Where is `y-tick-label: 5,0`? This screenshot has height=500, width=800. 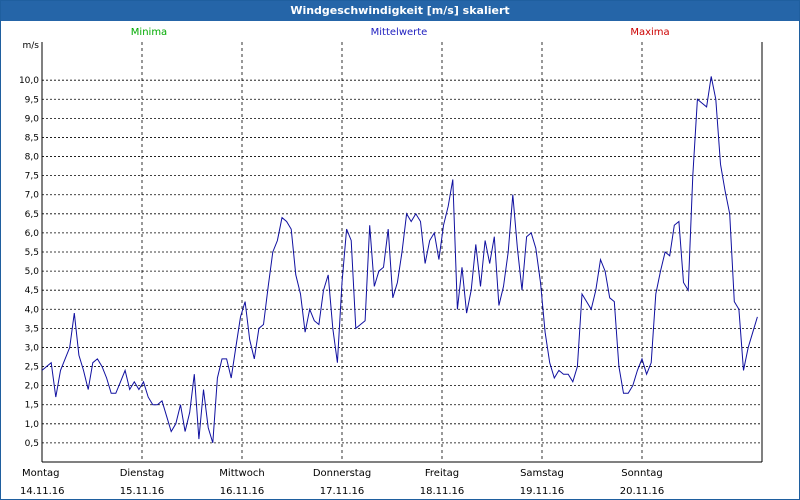 y-tick-label: 5,0 is located at coordinates (32, 272).